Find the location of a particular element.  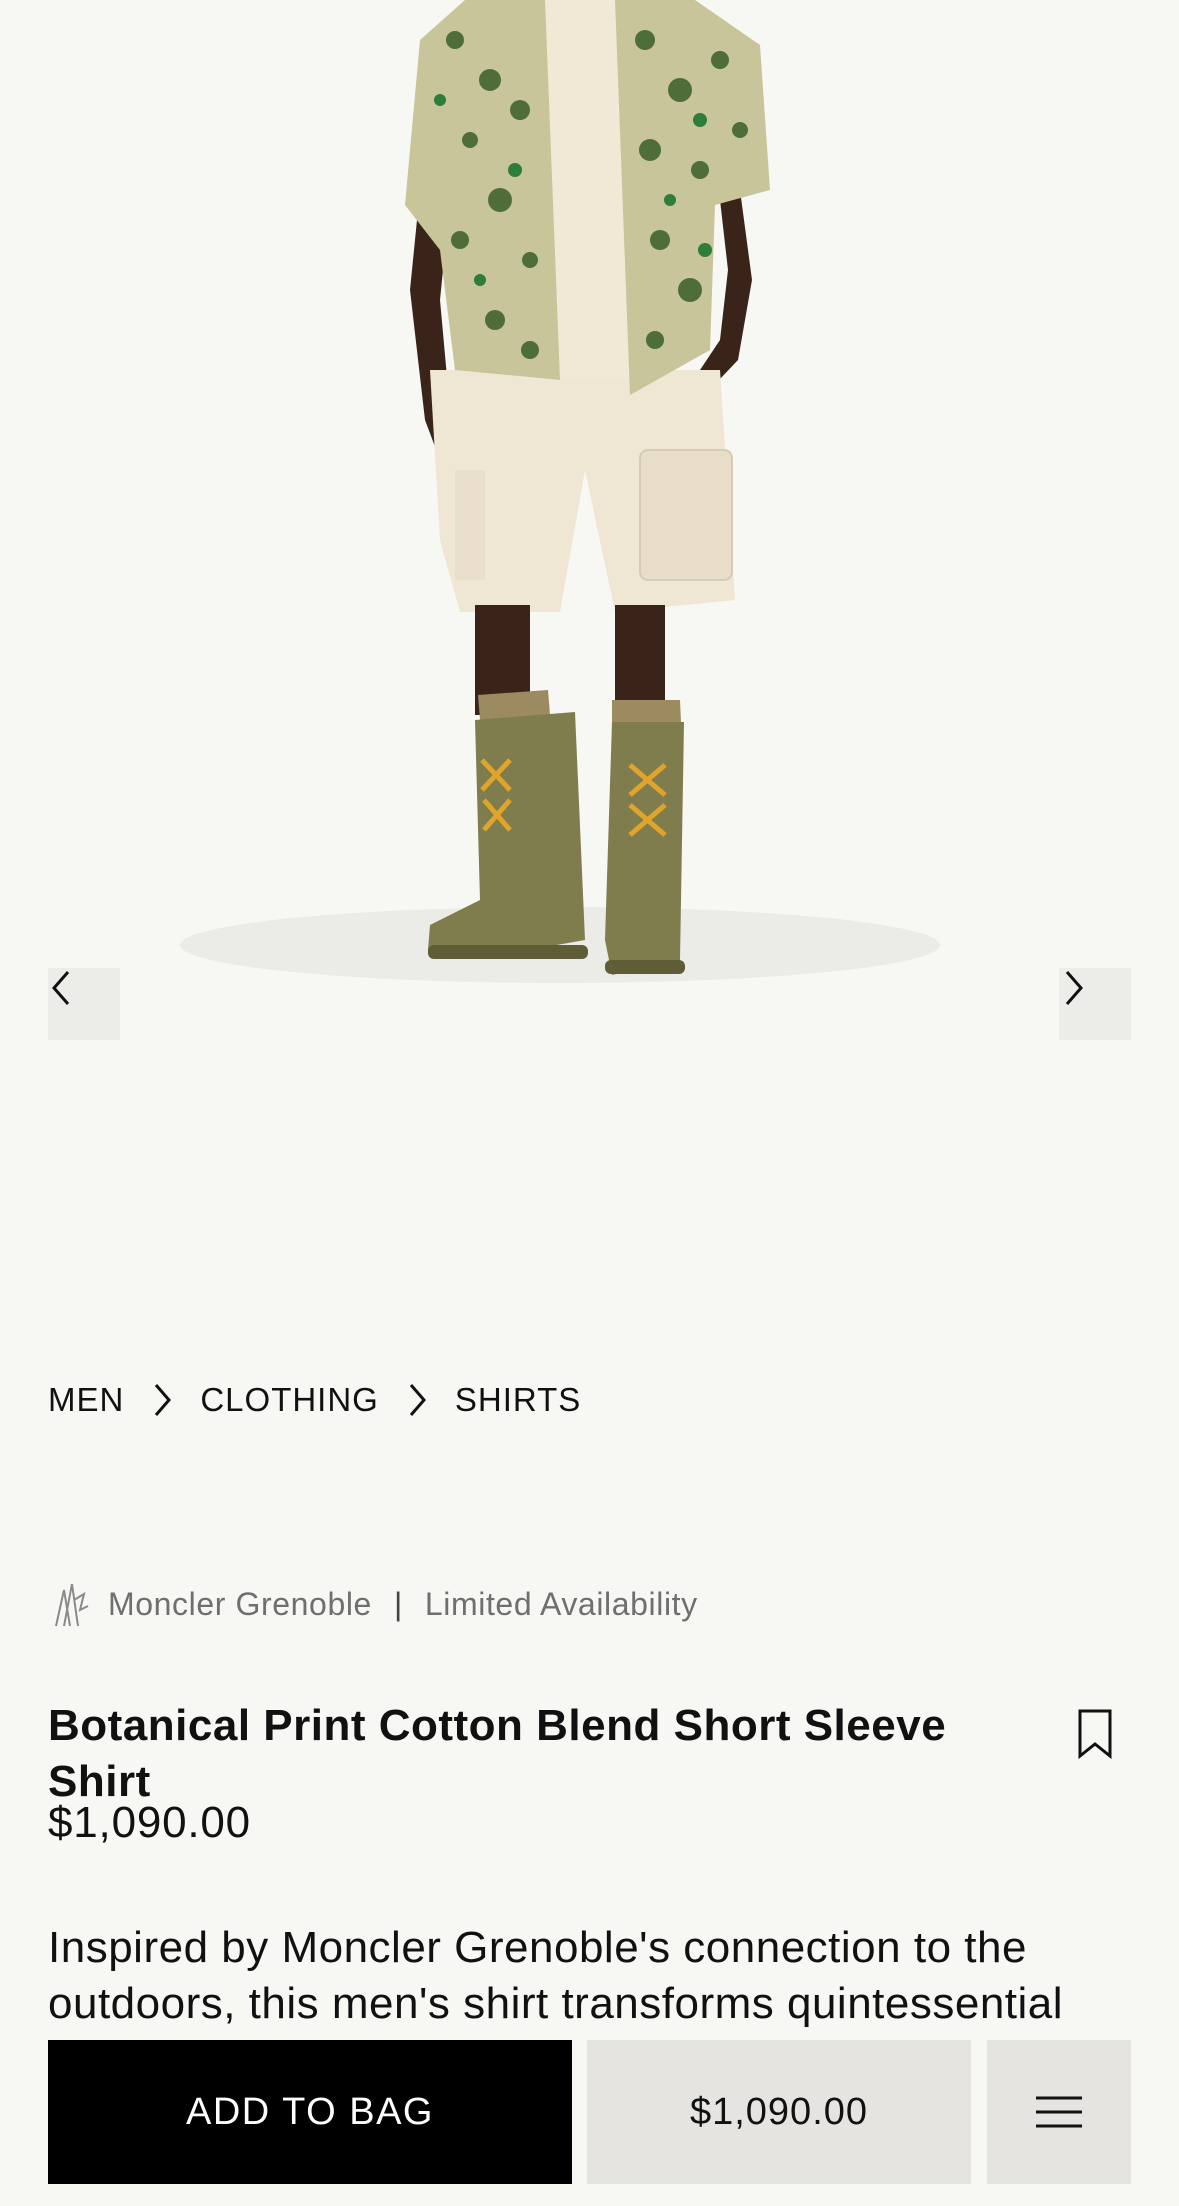

menu-icon is located at coordinates (1059, 2112).